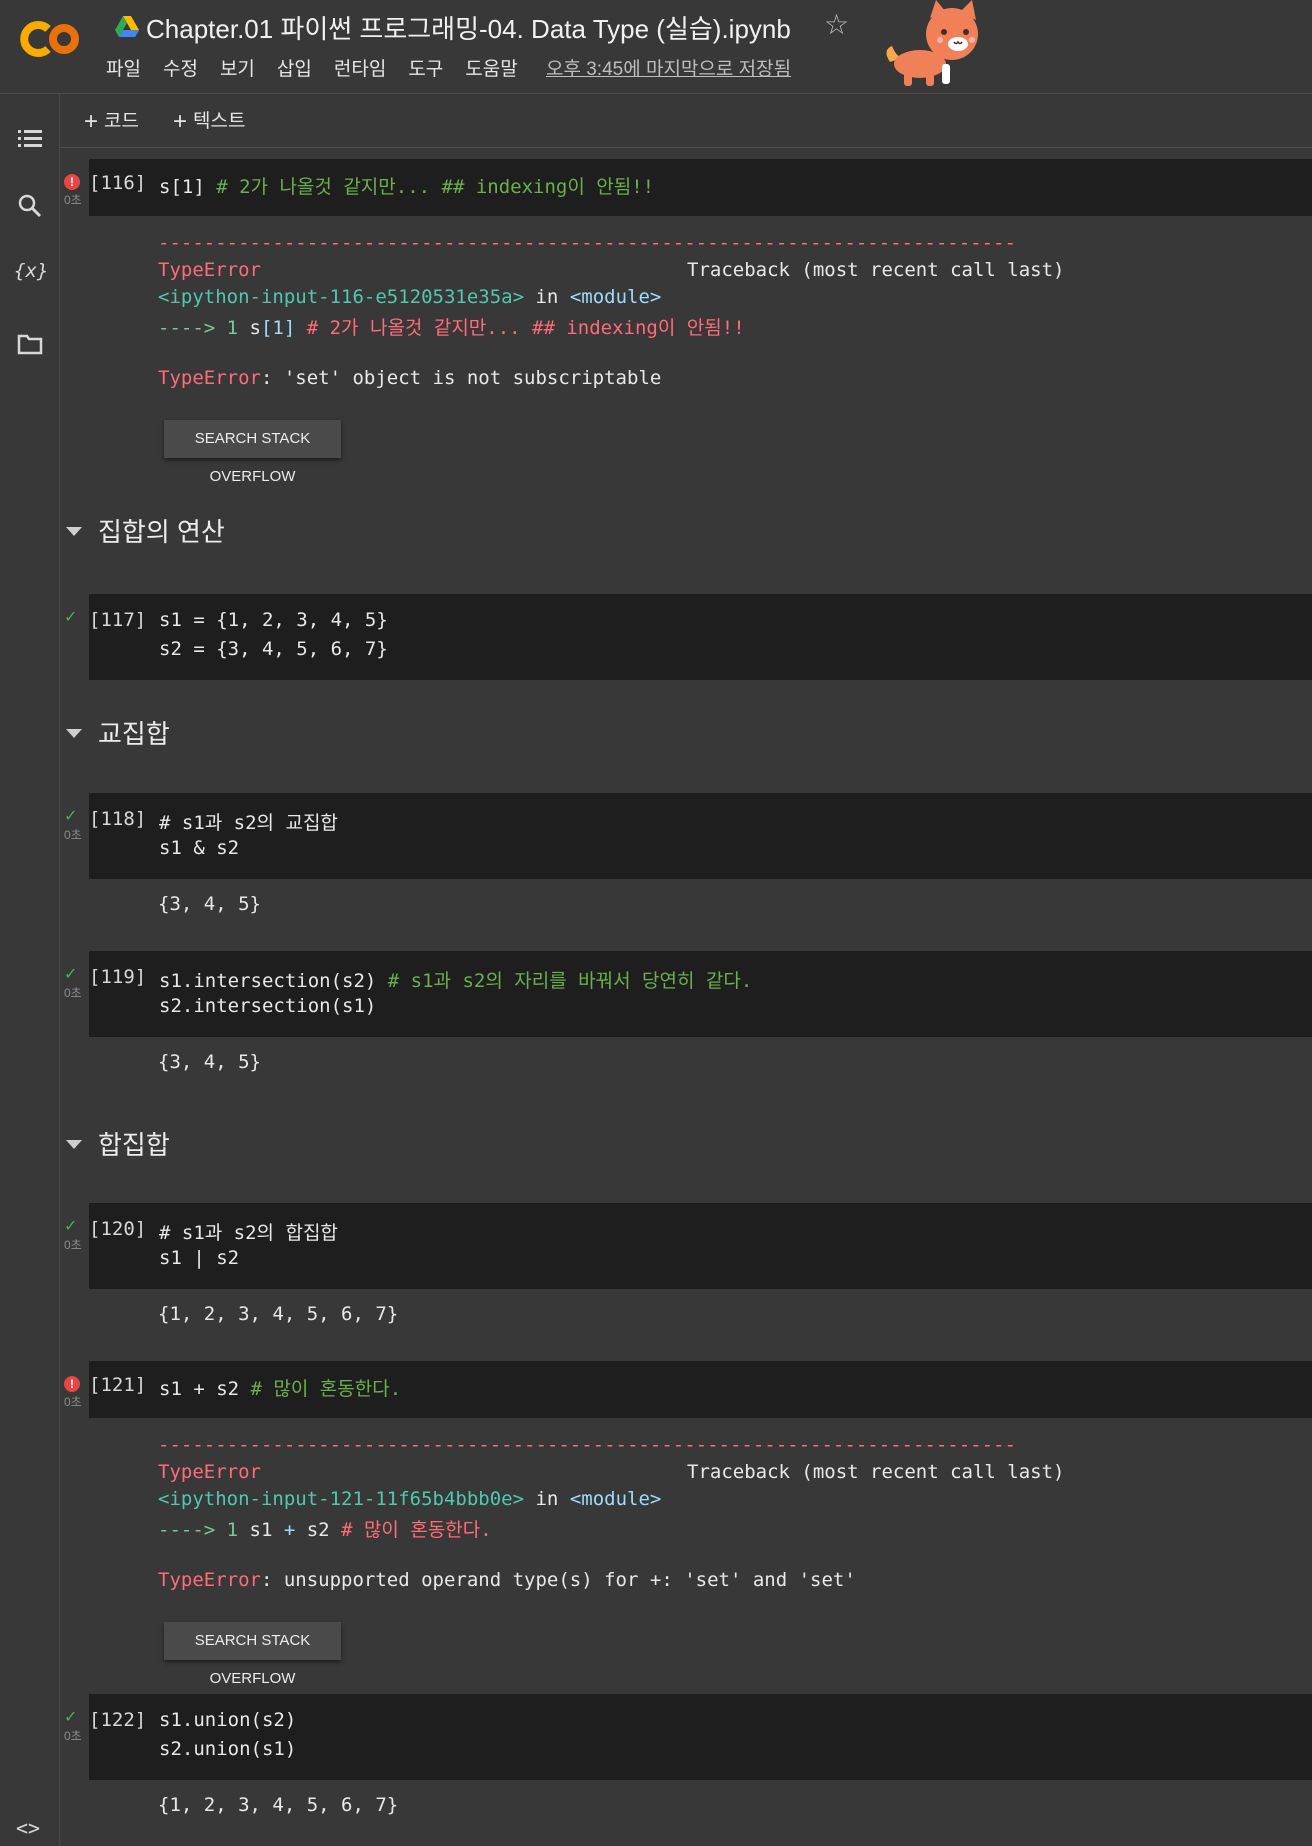 Image resolution: width=1312 pixels, height=1846 pixels. Describe the element at coordinates (118, 620) in the screenshot. I see `cell-117-exec-count: [117]` at that location.